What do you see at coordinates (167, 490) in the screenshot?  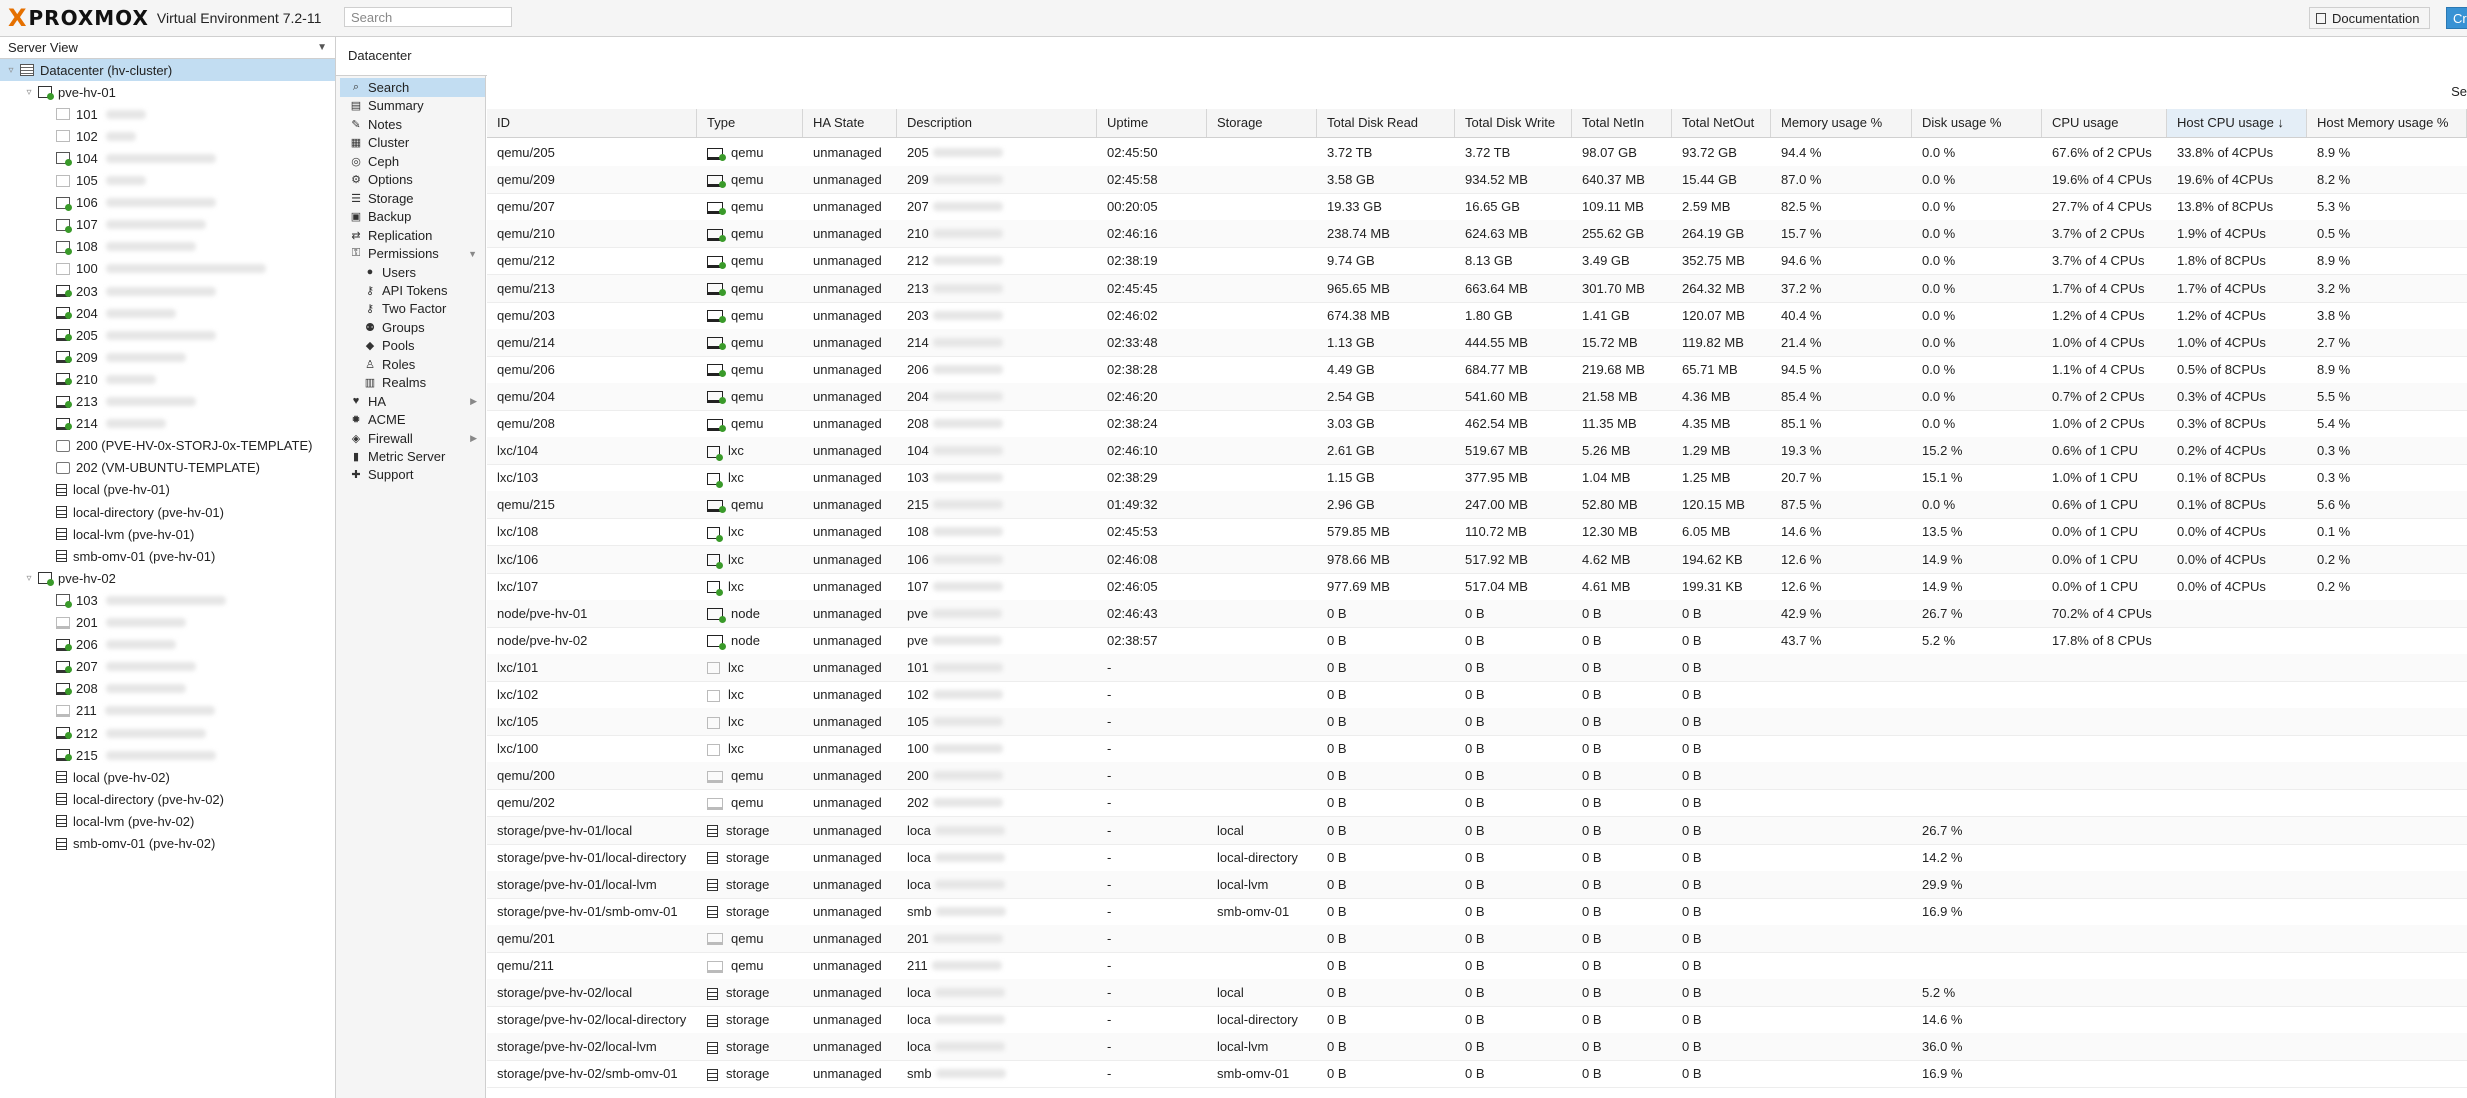 I see `tree-item-local: local (pve-hv-01)` at bounding box center [167, 490].